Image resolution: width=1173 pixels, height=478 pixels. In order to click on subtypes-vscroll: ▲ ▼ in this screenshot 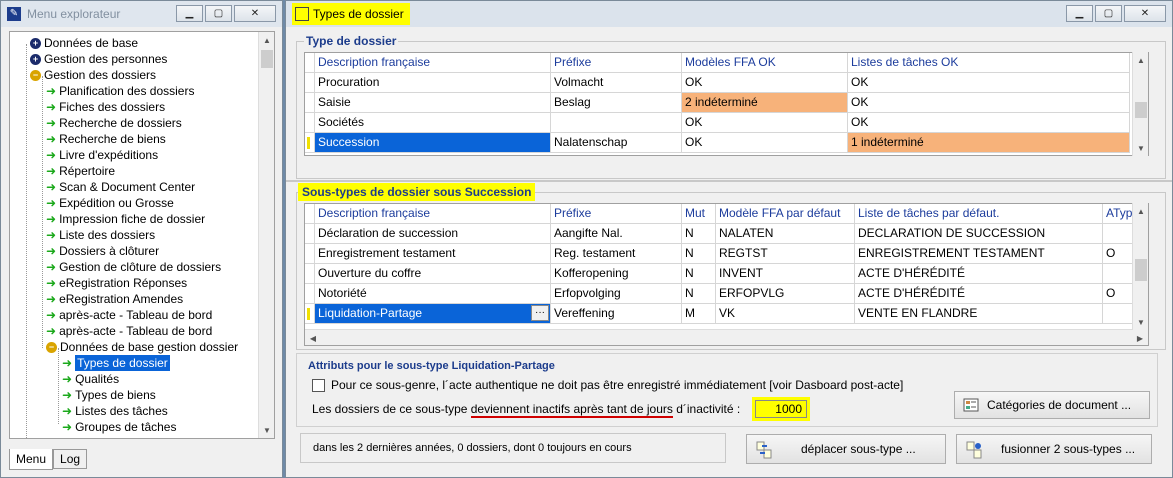, I will do `click(1140, 266)`.